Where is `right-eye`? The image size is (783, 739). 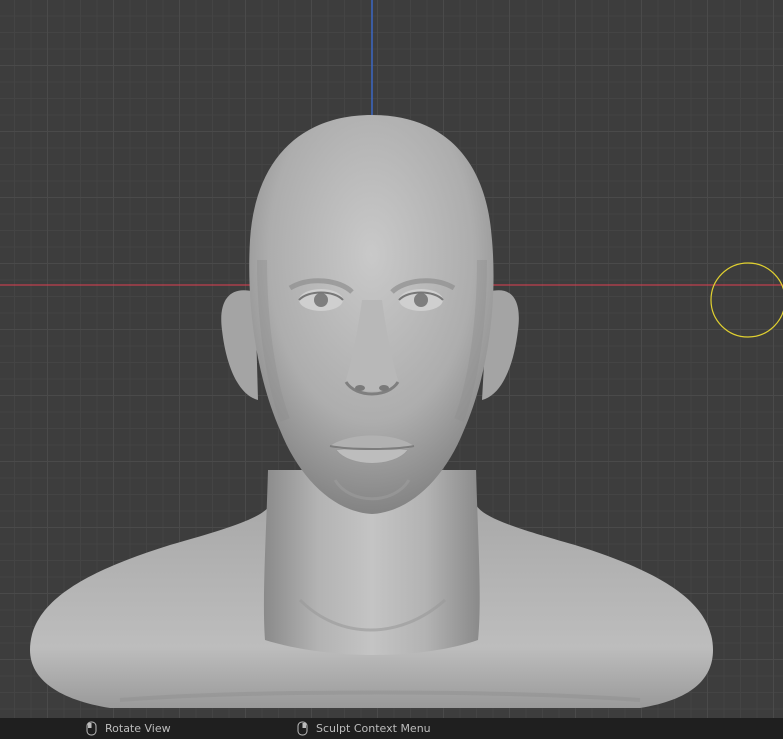
right-eye is located at coordinates (421, 300).